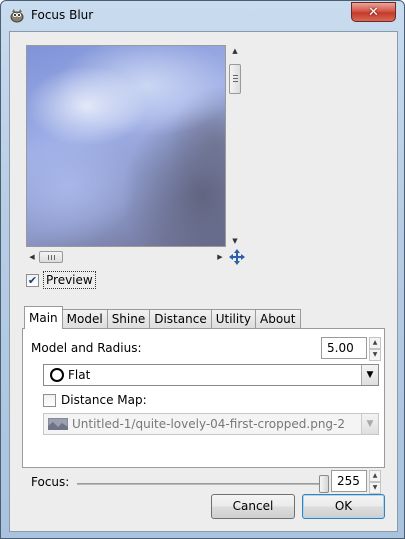 This screenshot has width=405, height=539. I want to click on distance-map-toggle: Distance Map:, so click(95, 400).